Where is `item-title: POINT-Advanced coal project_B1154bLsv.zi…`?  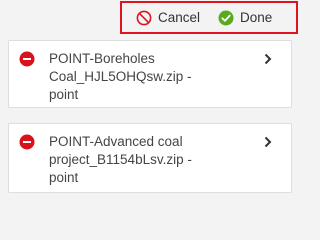
item-title: POINT-Advanced coal project_B1154bLsv.zi… is located at coordinates (149, 160).